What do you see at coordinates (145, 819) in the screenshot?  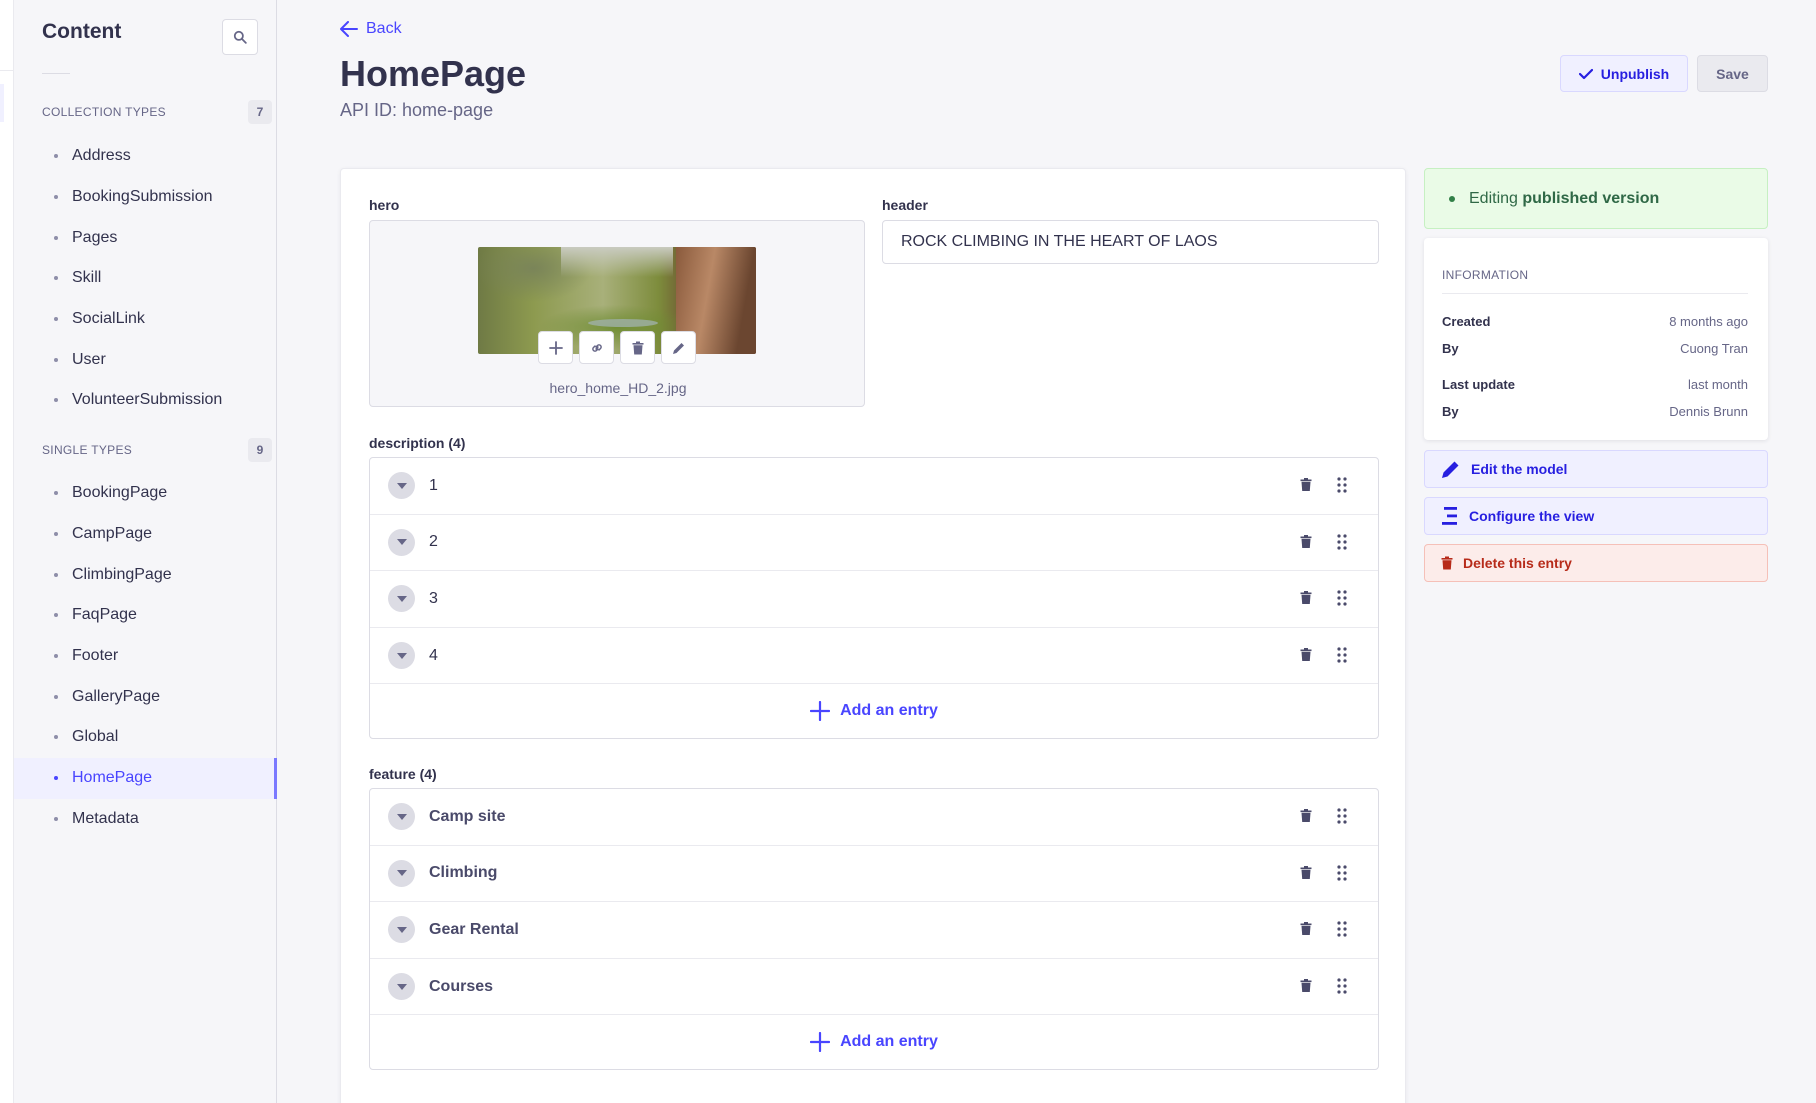 I see `sidebar-item-metadata: Metadata` at bounding box center [145, 819].